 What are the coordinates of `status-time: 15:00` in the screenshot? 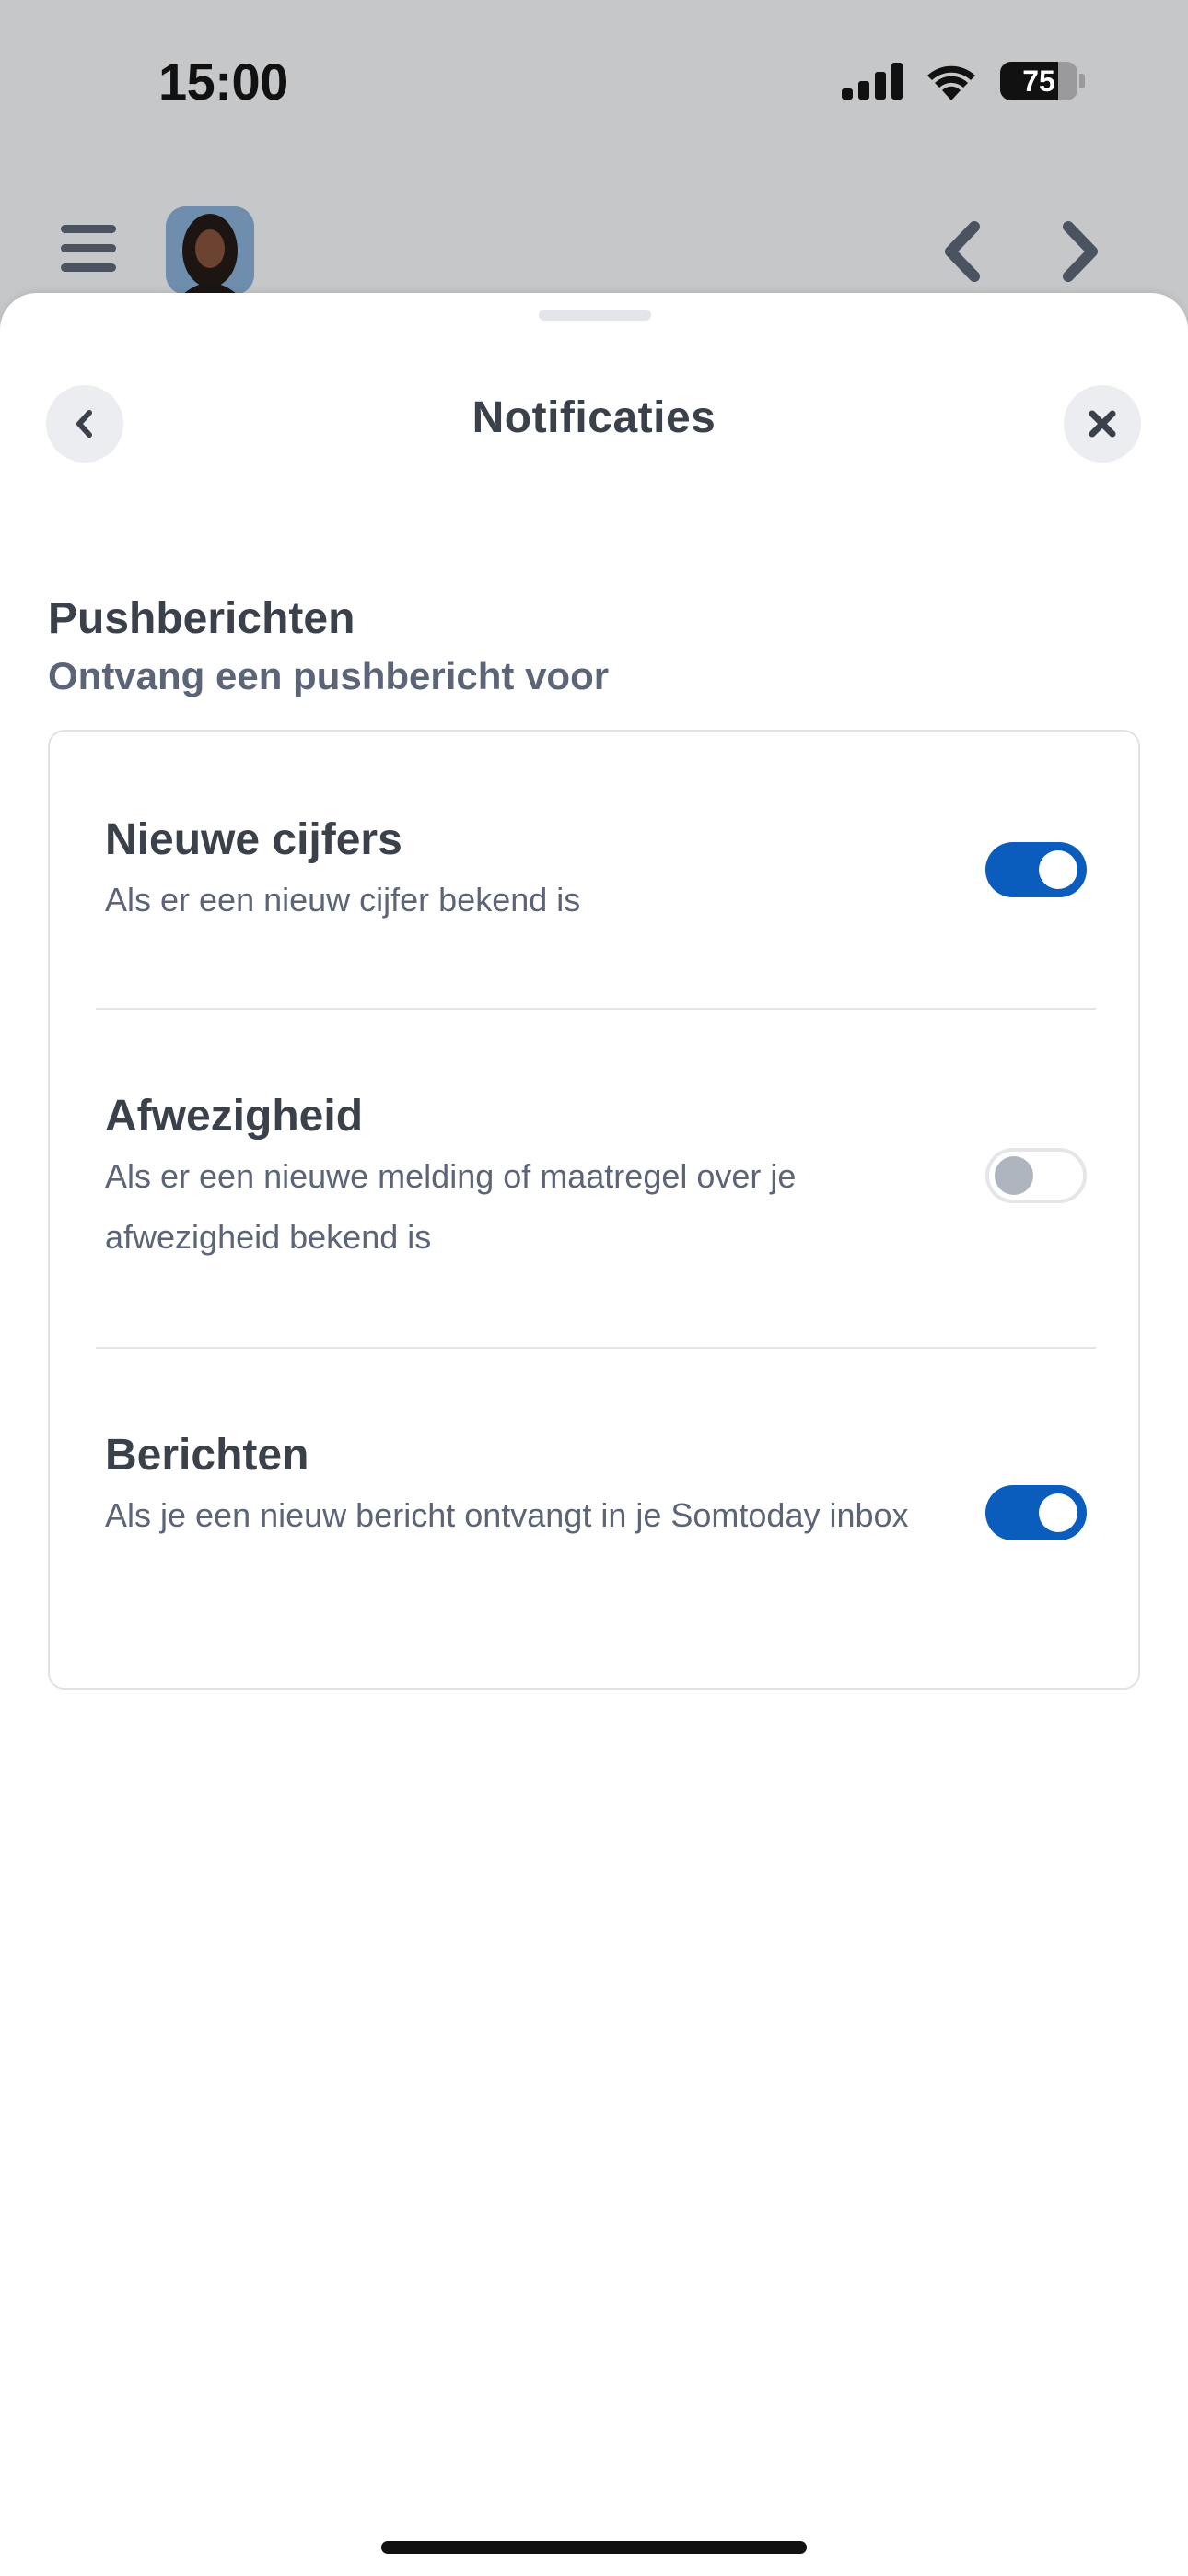 It's located at (223, 82).